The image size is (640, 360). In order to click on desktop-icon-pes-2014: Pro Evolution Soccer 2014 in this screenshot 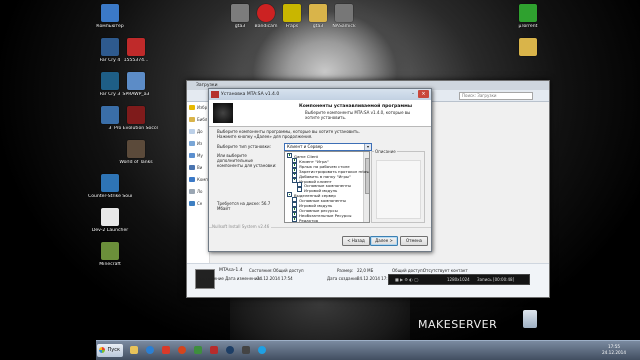, I will do `click(136, 118)`.